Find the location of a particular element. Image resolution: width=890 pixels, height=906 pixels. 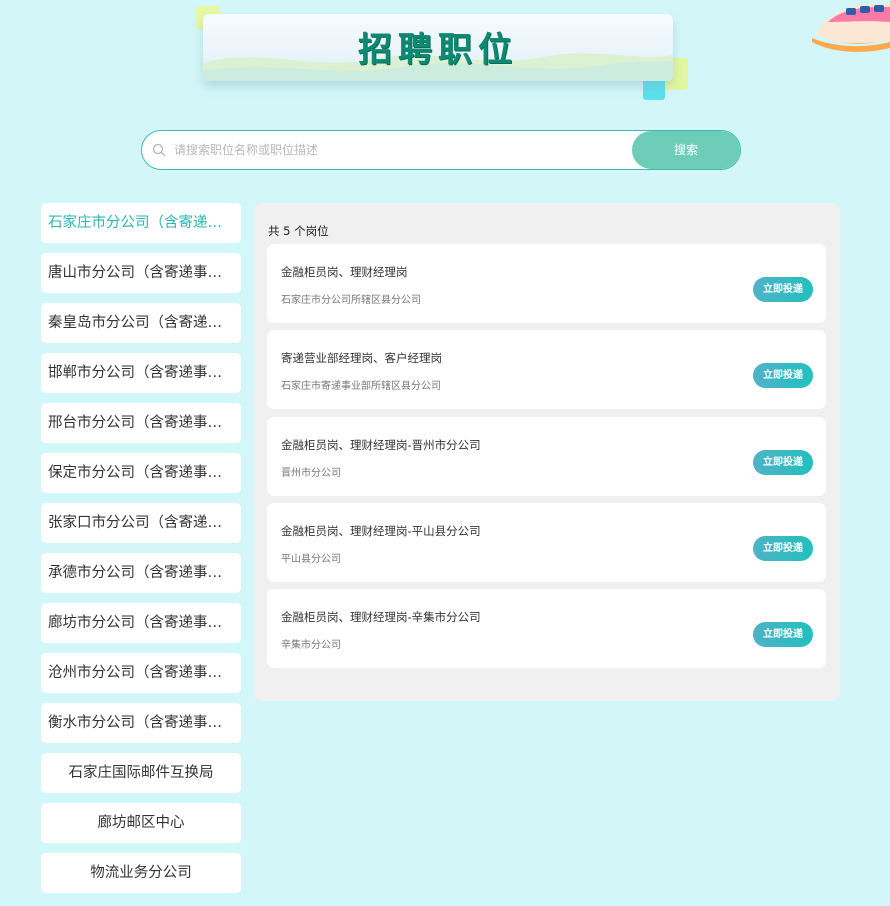

job-title: 寄递营业部经理岗、客户经理岗 is located at coordinates (361, 358).